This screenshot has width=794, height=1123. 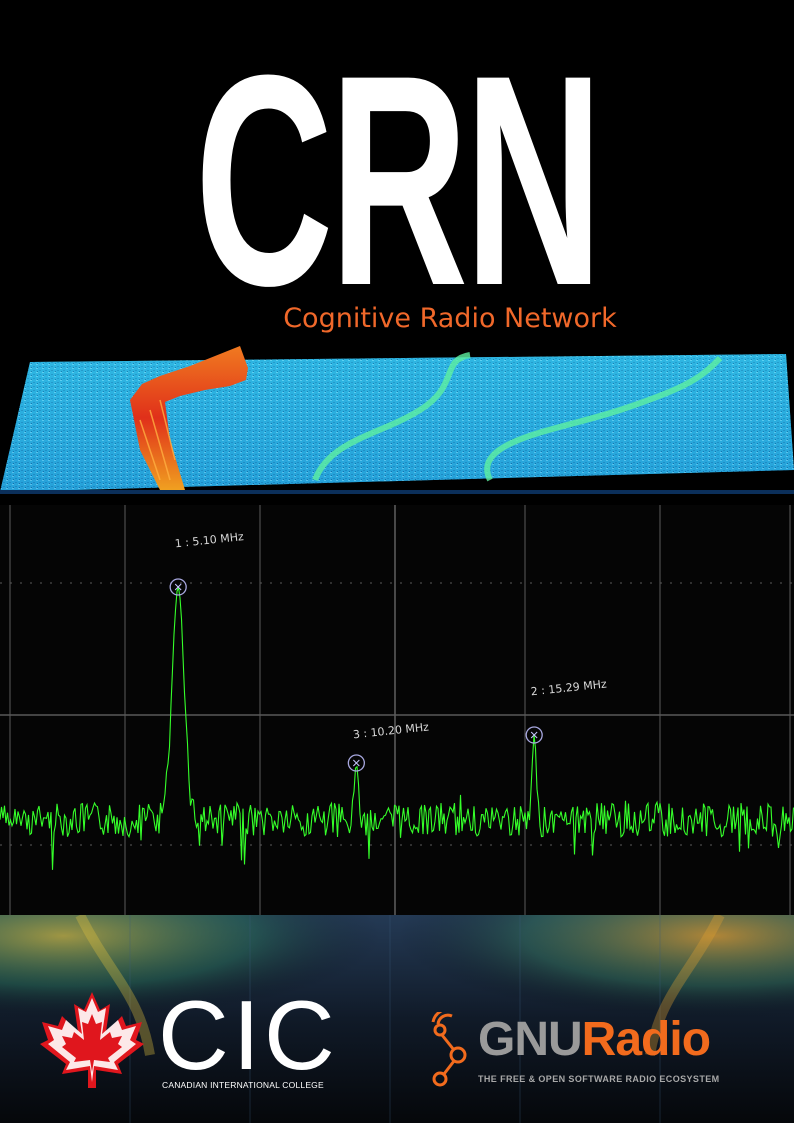 I want to click on gnuradio-tagline: THE FREE & OPEN SOFTWARE RADIO ECOSYSTEM, so click(x=599, y=1079).